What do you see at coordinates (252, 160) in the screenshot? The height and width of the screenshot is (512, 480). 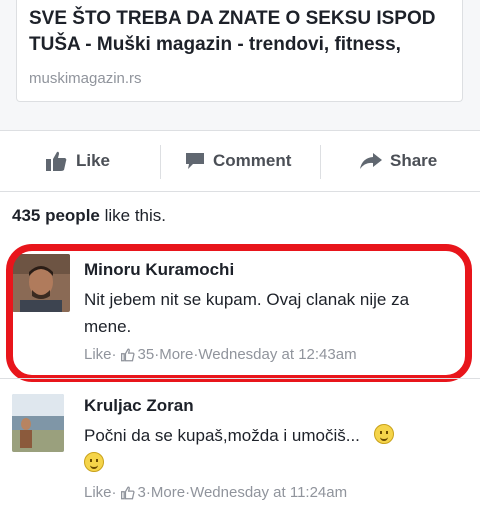 I see `comment-label: Comment` at bounding box center [252, 160].